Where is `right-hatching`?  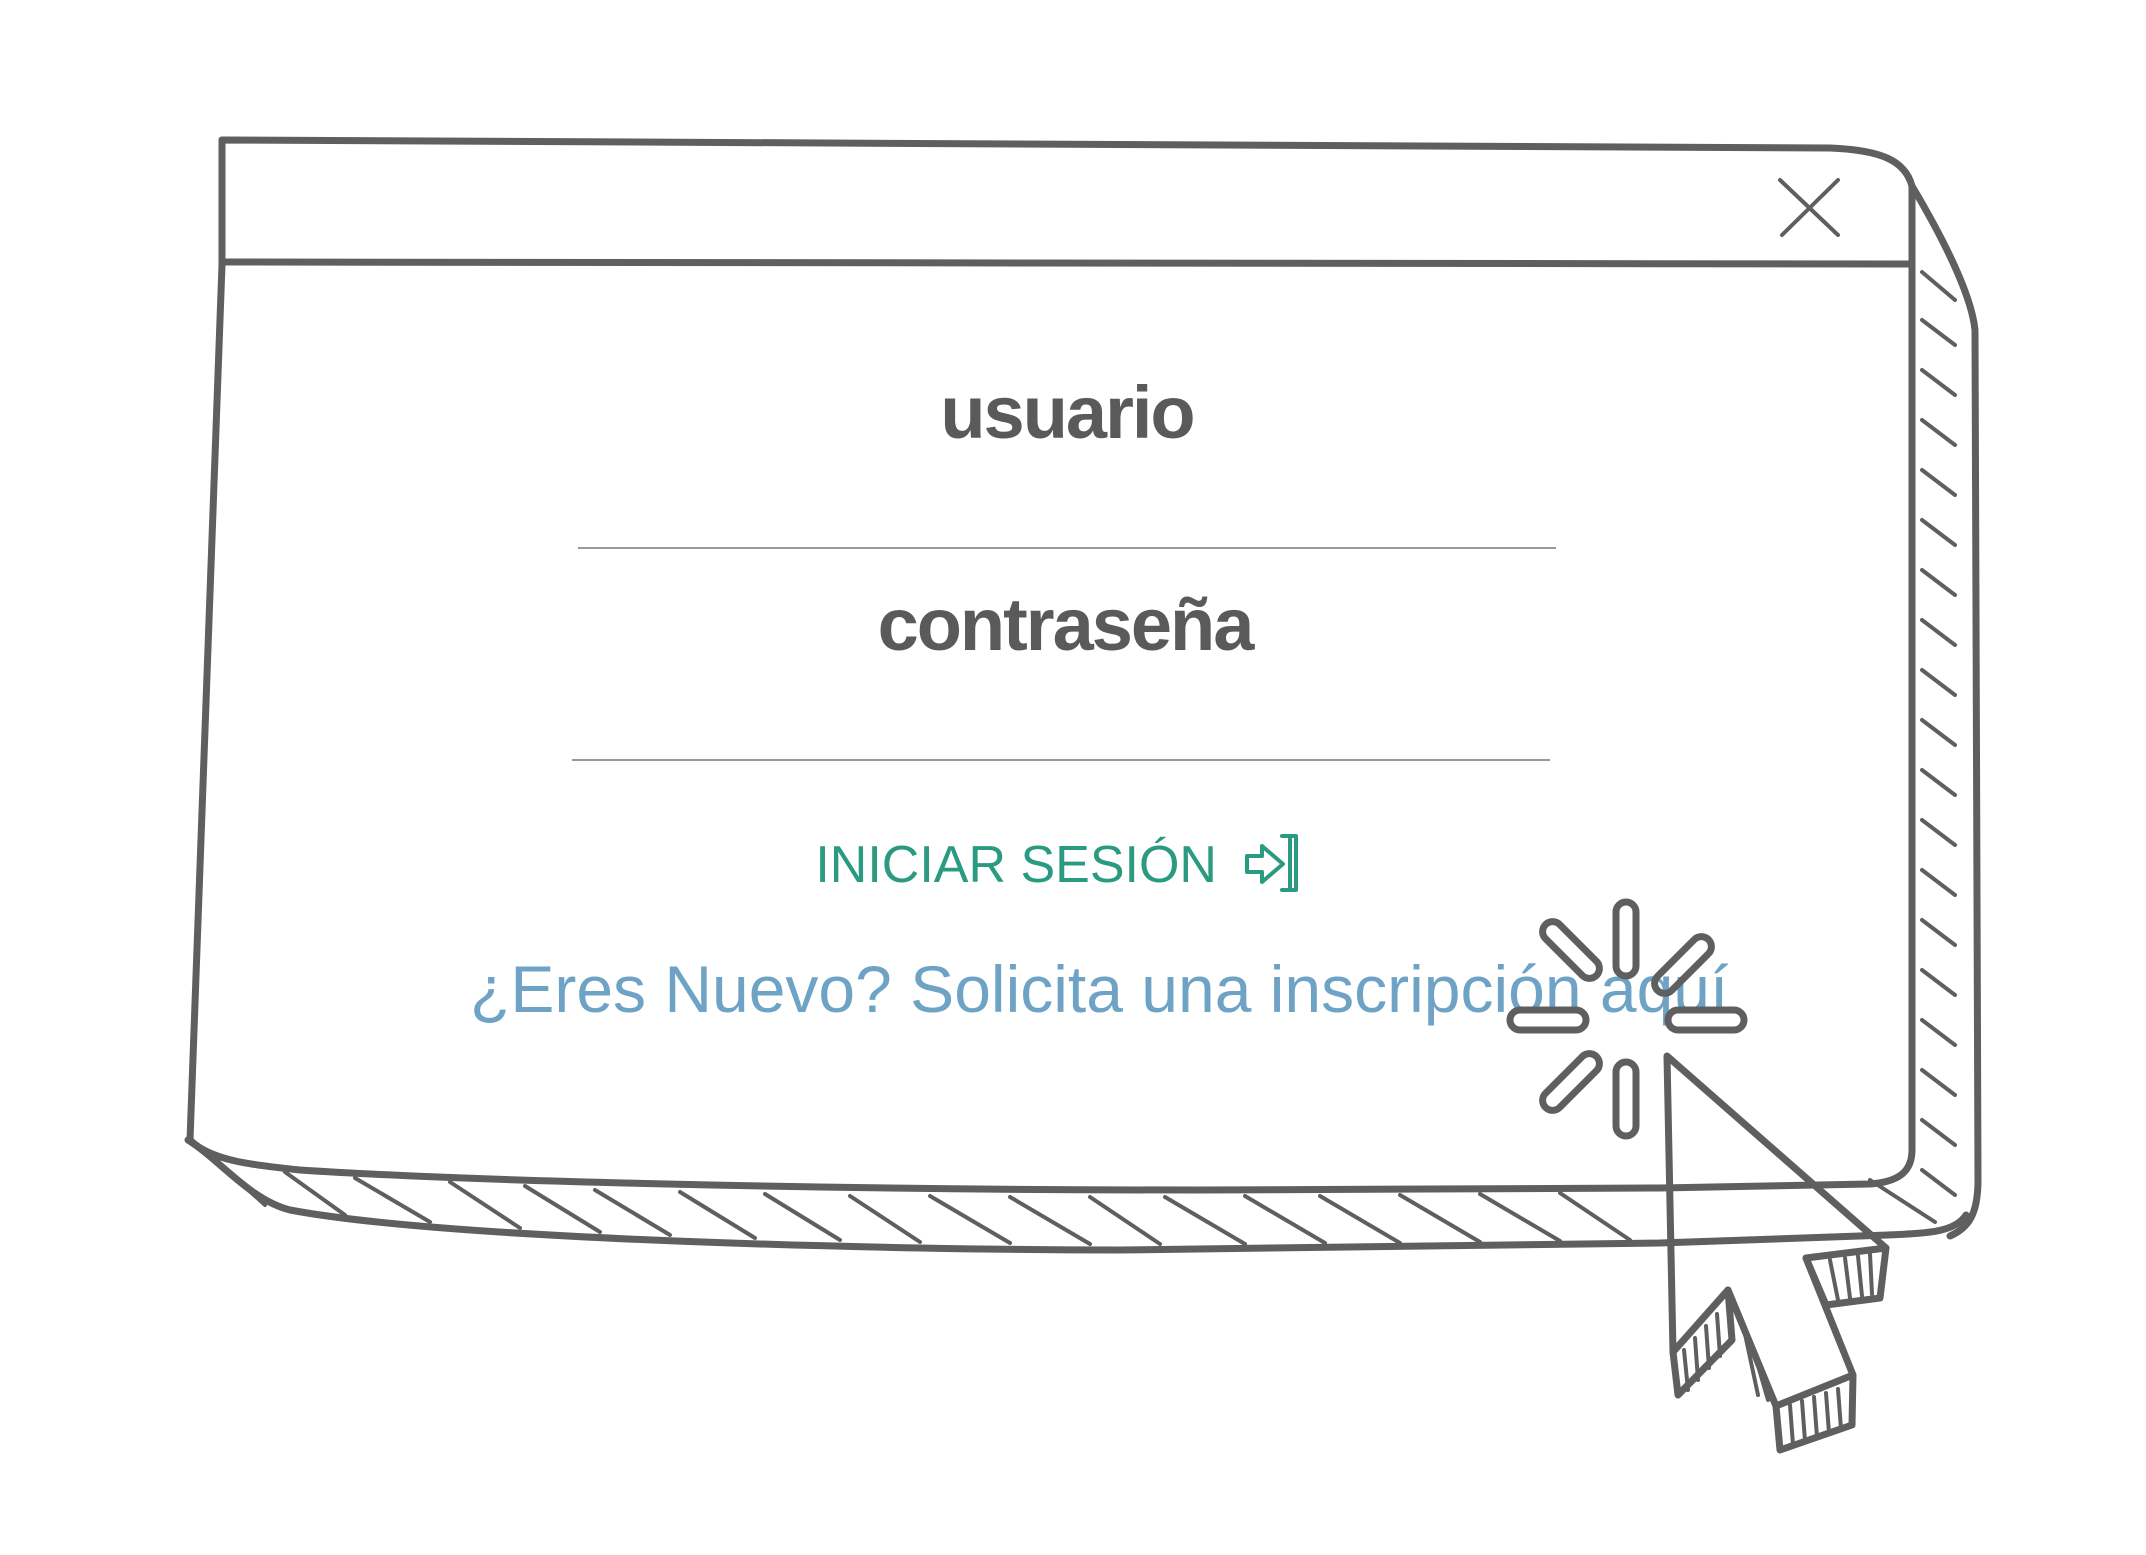
right-hatching is located at coordinates (1938, 733).